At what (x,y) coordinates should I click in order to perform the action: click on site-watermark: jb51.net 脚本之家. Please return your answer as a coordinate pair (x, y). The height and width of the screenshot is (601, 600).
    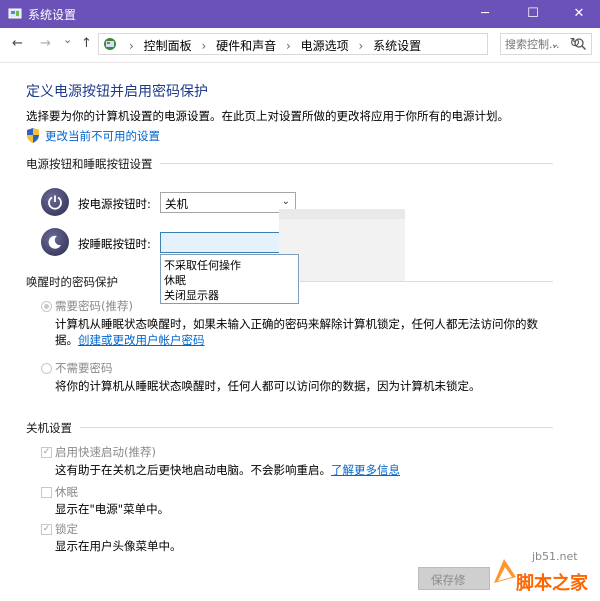
    Looking at the image, I should click on (546, 567).